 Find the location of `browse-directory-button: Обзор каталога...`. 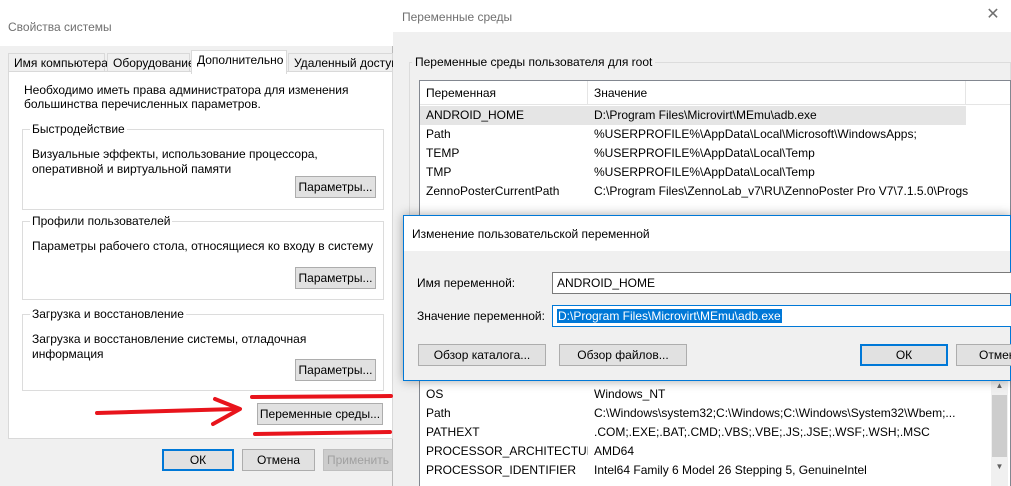

browse-directory-button: Обзор каталога... is located at coordinates (482, 355).